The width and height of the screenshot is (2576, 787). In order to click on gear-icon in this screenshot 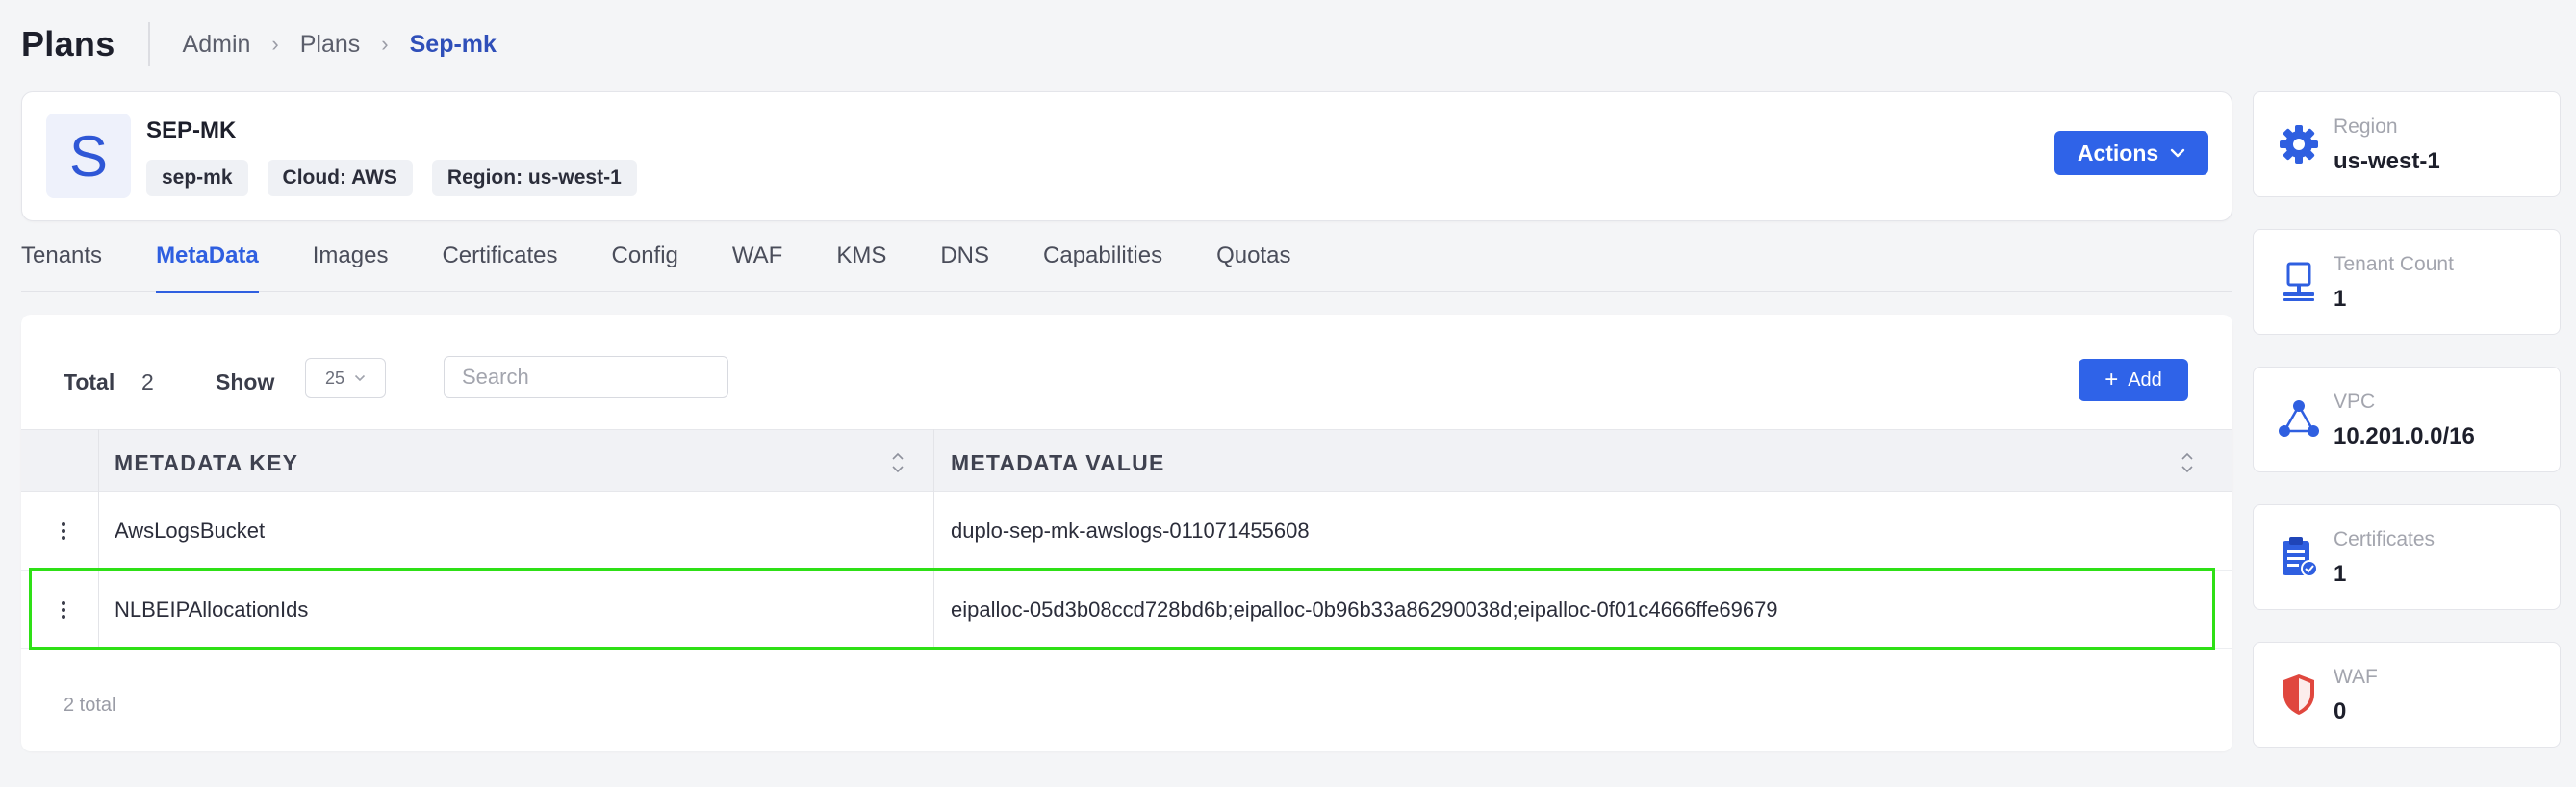, I will do `click(2299, 144)`.